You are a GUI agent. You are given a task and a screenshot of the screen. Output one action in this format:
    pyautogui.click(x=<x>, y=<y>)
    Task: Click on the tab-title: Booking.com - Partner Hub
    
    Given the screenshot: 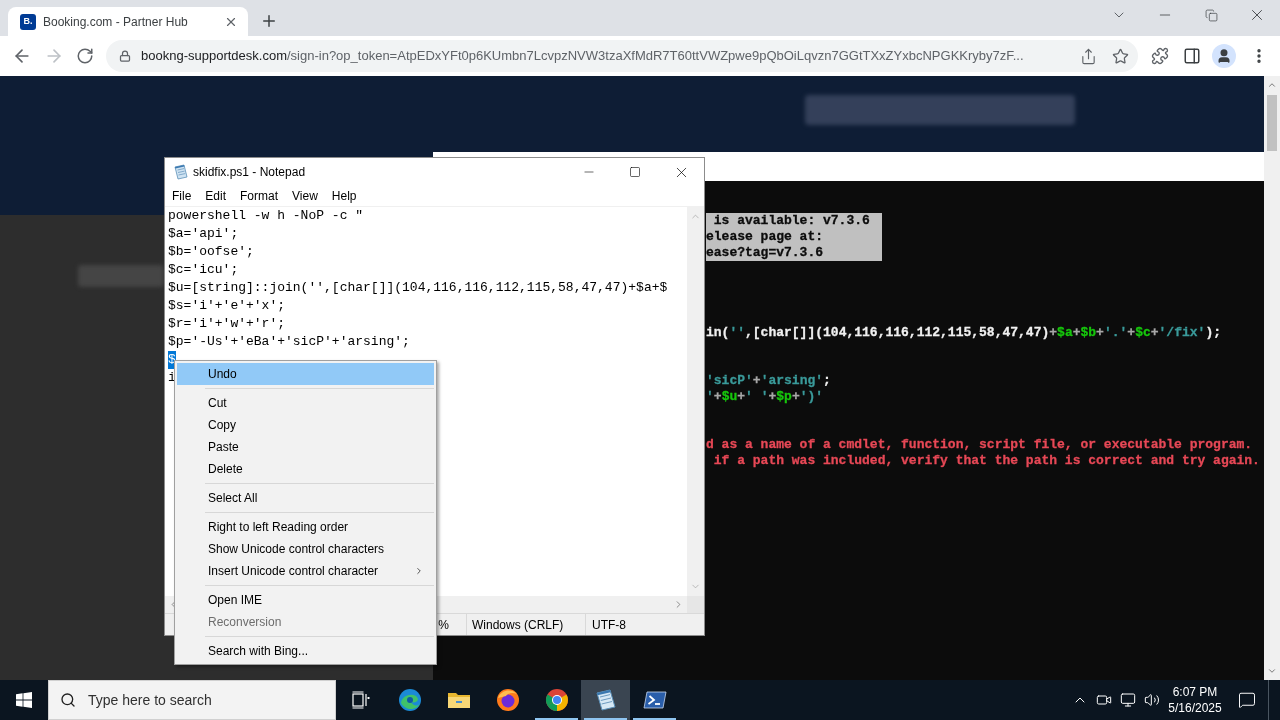 What is the action you would take?
    pyautogui.click(x=116, y=22)
    